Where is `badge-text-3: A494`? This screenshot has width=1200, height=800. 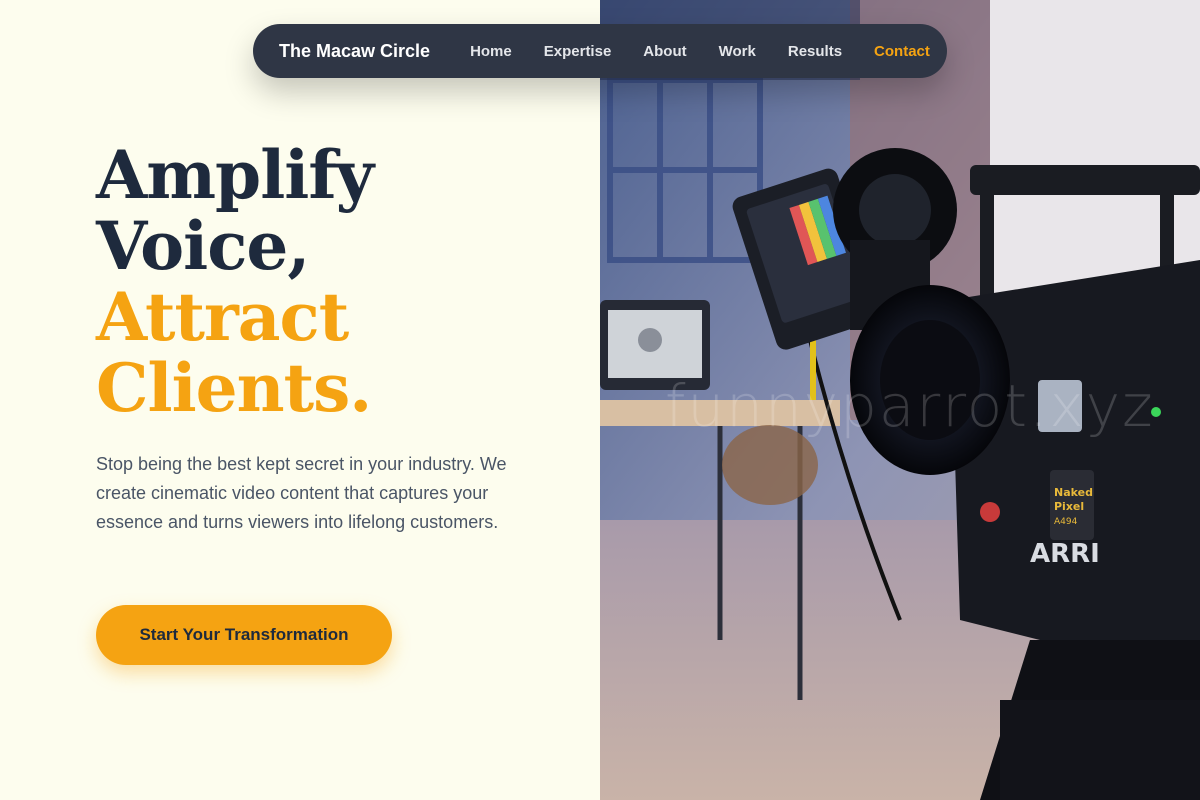 badge-text-3: A494 is located at coordinates (1066, 522).